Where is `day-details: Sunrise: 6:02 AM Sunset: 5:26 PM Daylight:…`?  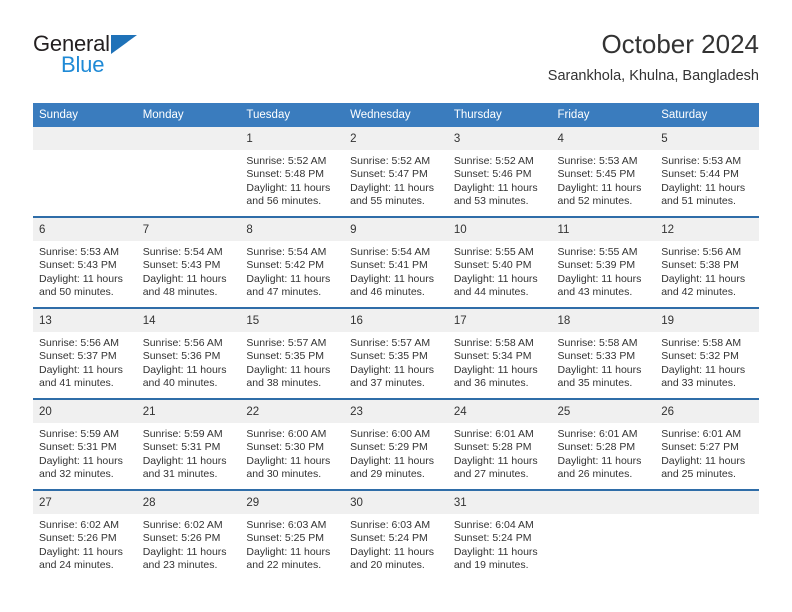 day-details: Sunrise: 6:02 AM Sunset: 5:26 PM Daylight:… is located at coordinates (189, 543).